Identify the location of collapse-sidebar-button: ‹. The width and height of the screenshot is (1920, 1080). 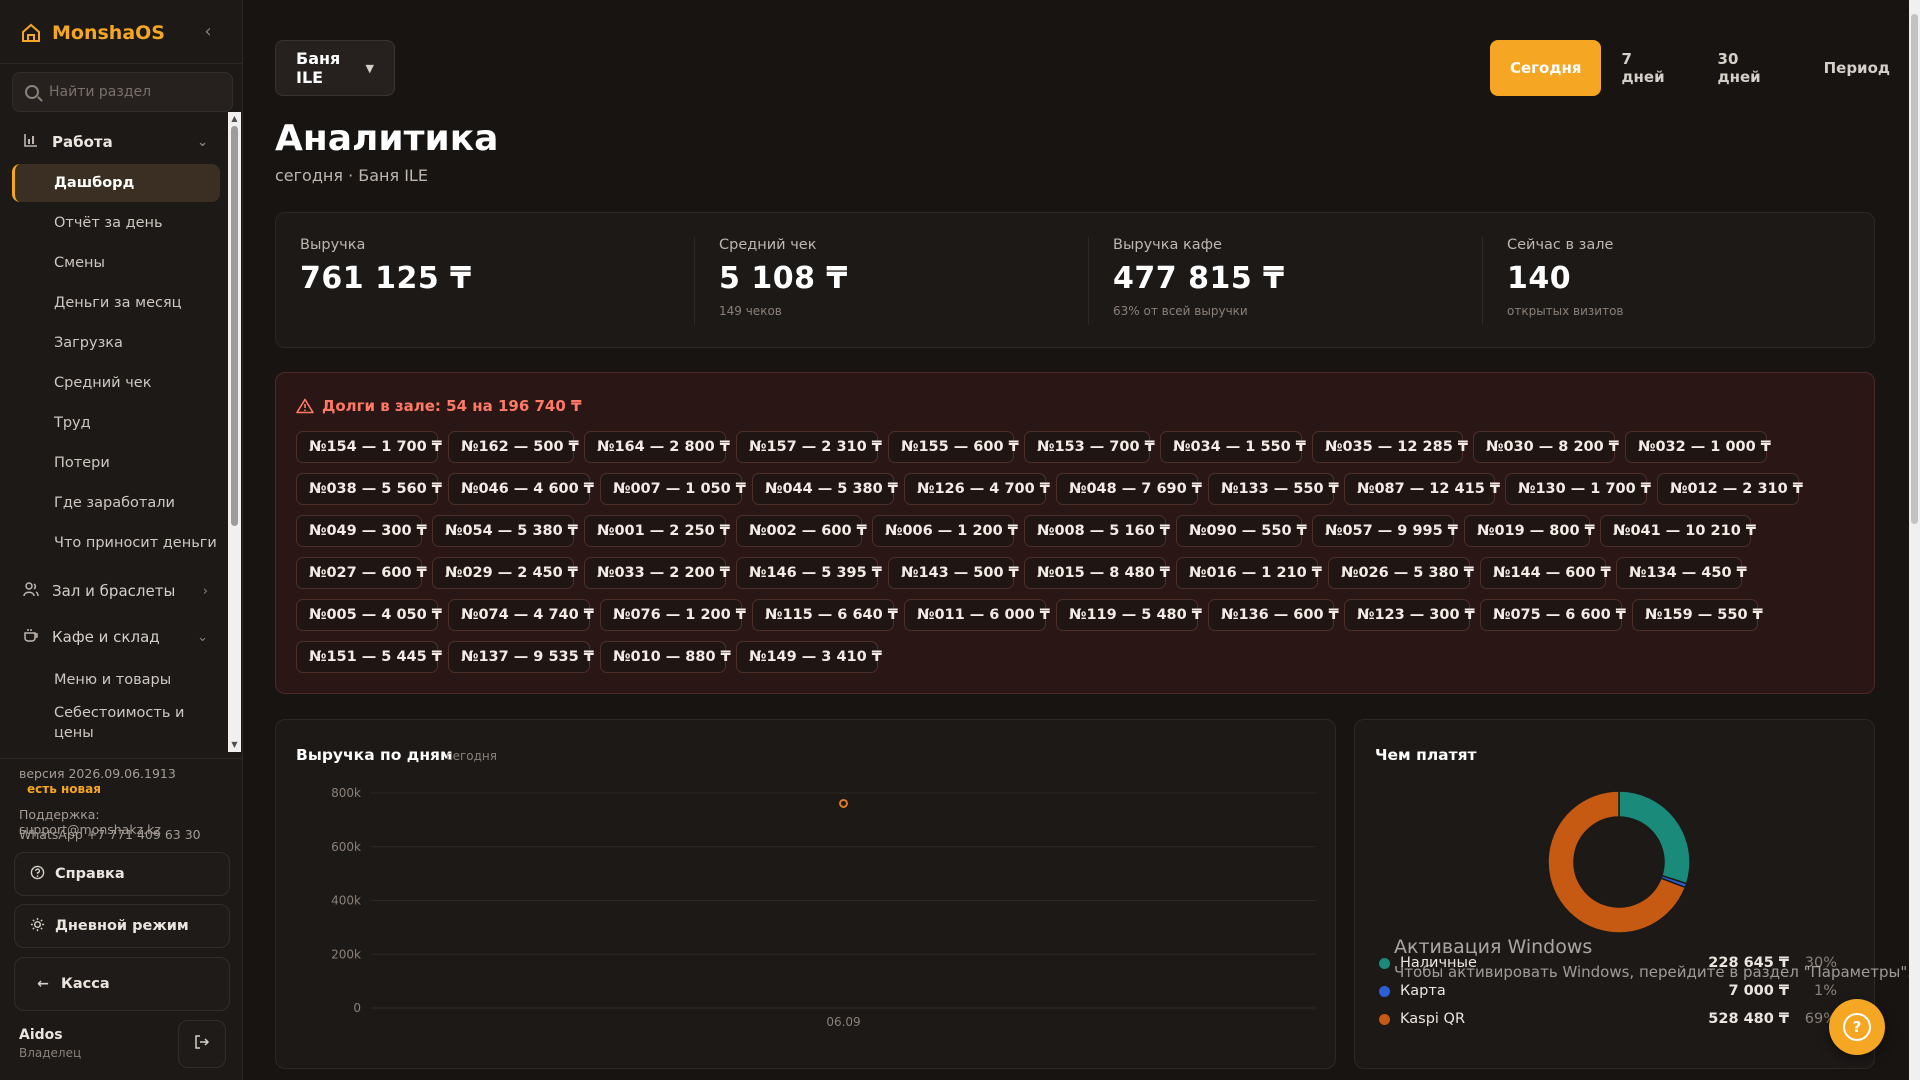
(208, 32).